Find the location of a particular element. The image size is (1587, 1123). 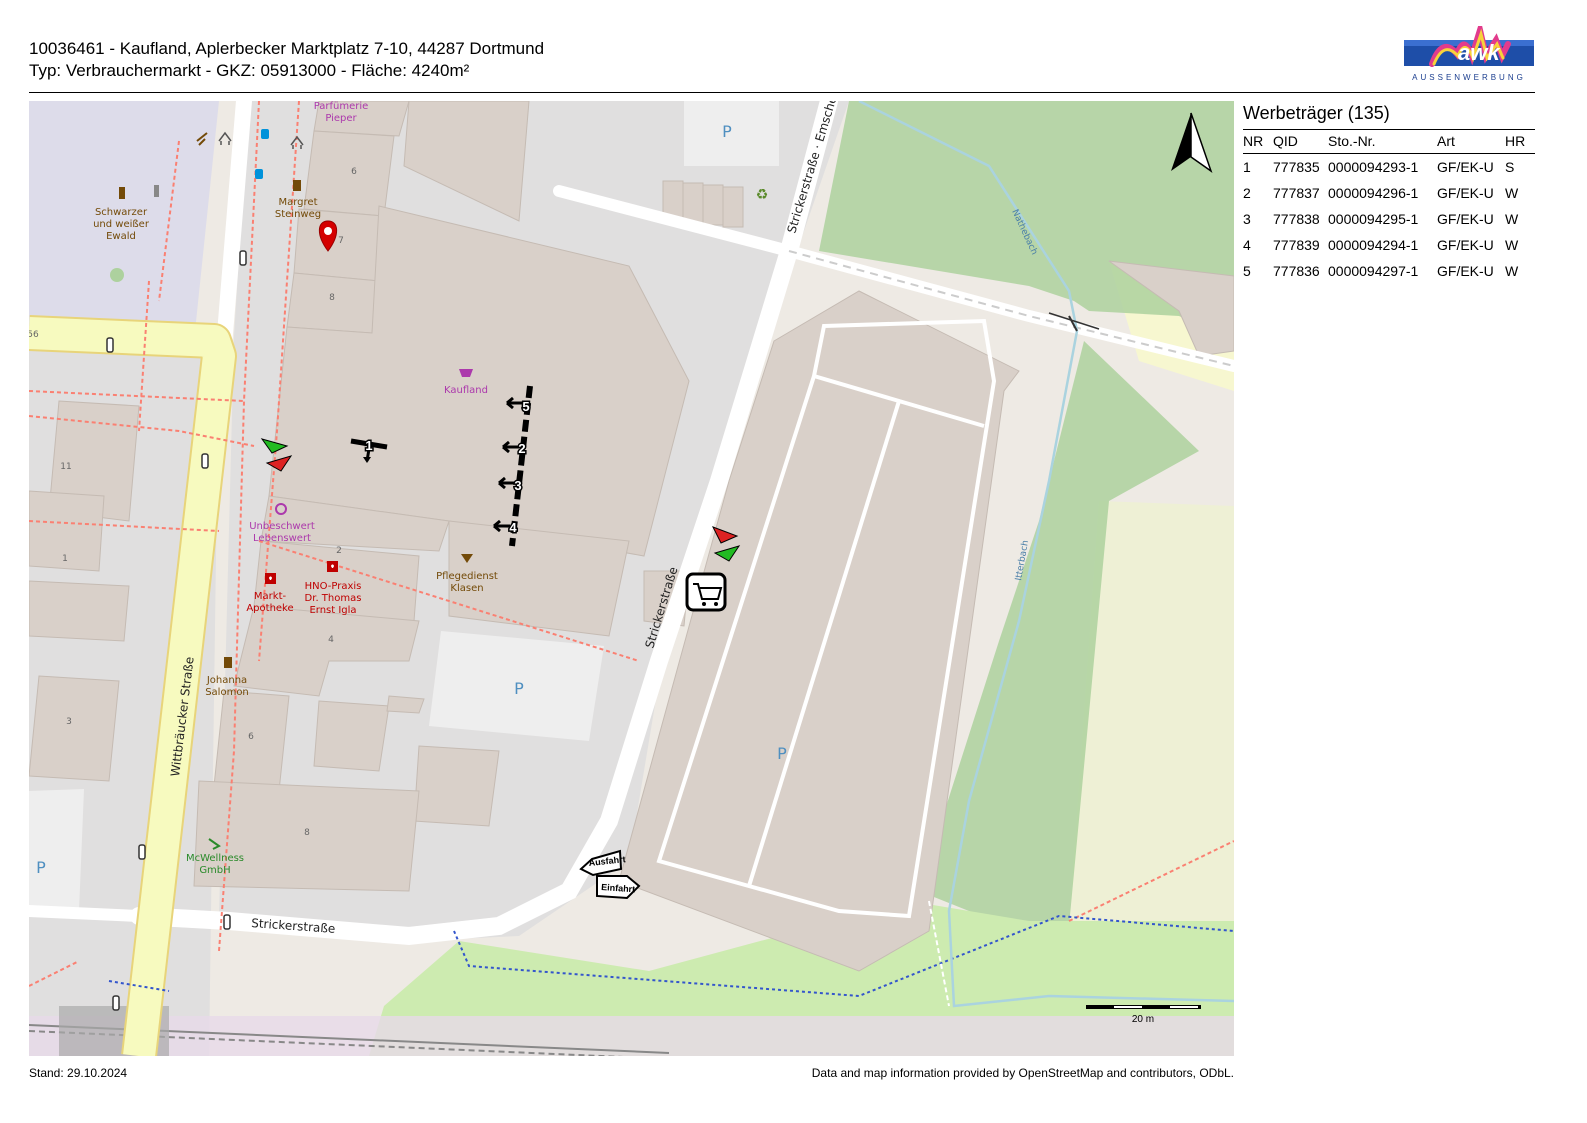

poi-mcwellness-1: McWellness is located at coordinates (215, 858).